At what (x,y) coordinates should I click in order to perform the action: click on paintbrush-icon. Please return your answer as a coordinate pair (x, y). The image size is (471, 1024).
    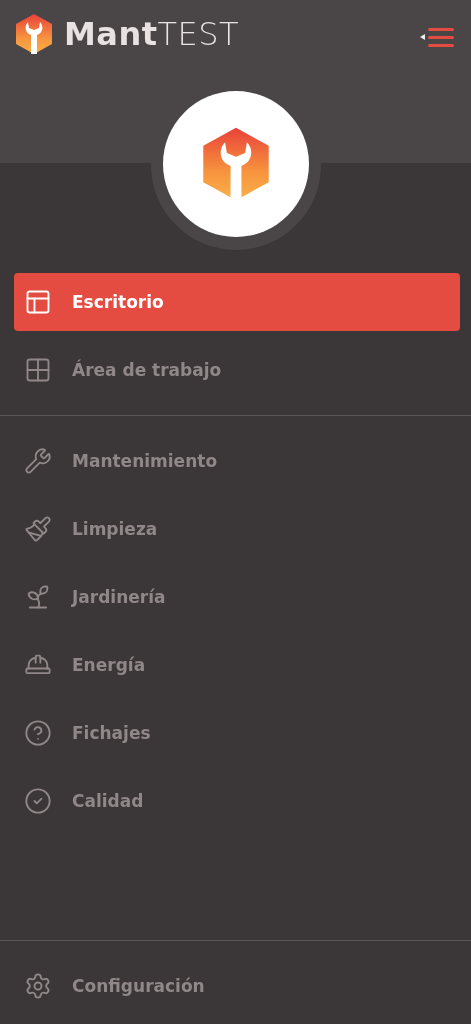
    Looking at the image, I should click on (38, 529).